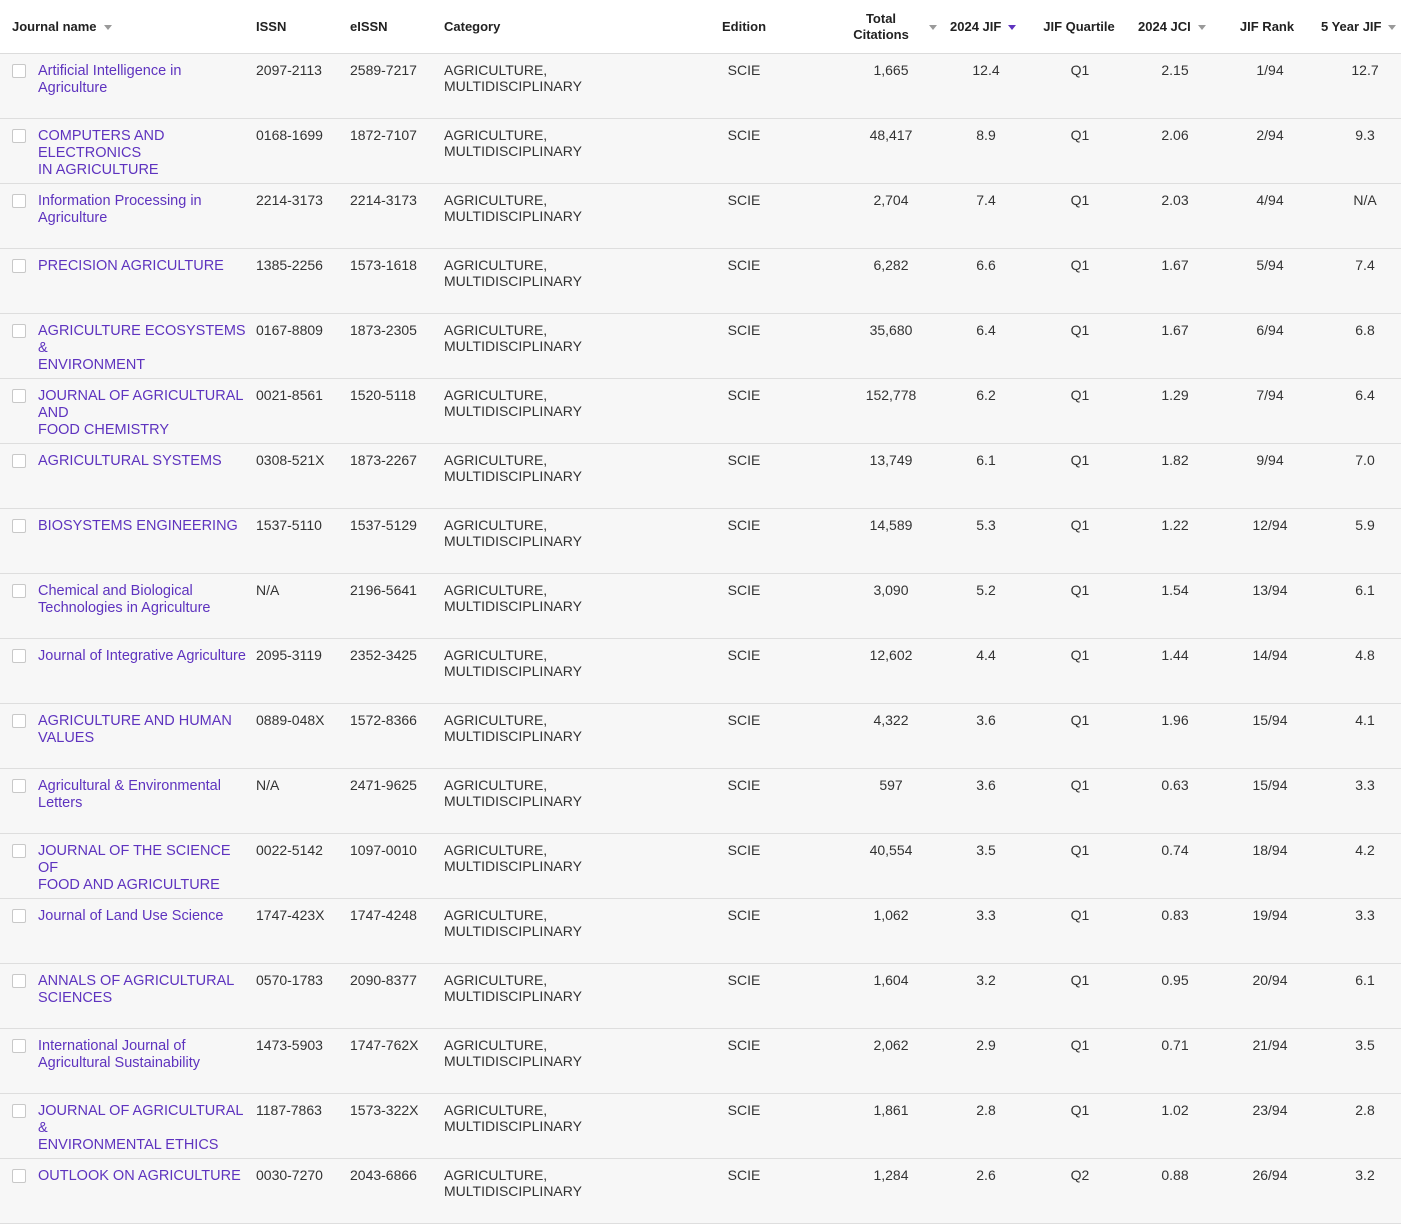 Image resolution: width=1401 pixels, height=1224 pixels. I want to click on jif-cell: 5.2, so click(986, 590).